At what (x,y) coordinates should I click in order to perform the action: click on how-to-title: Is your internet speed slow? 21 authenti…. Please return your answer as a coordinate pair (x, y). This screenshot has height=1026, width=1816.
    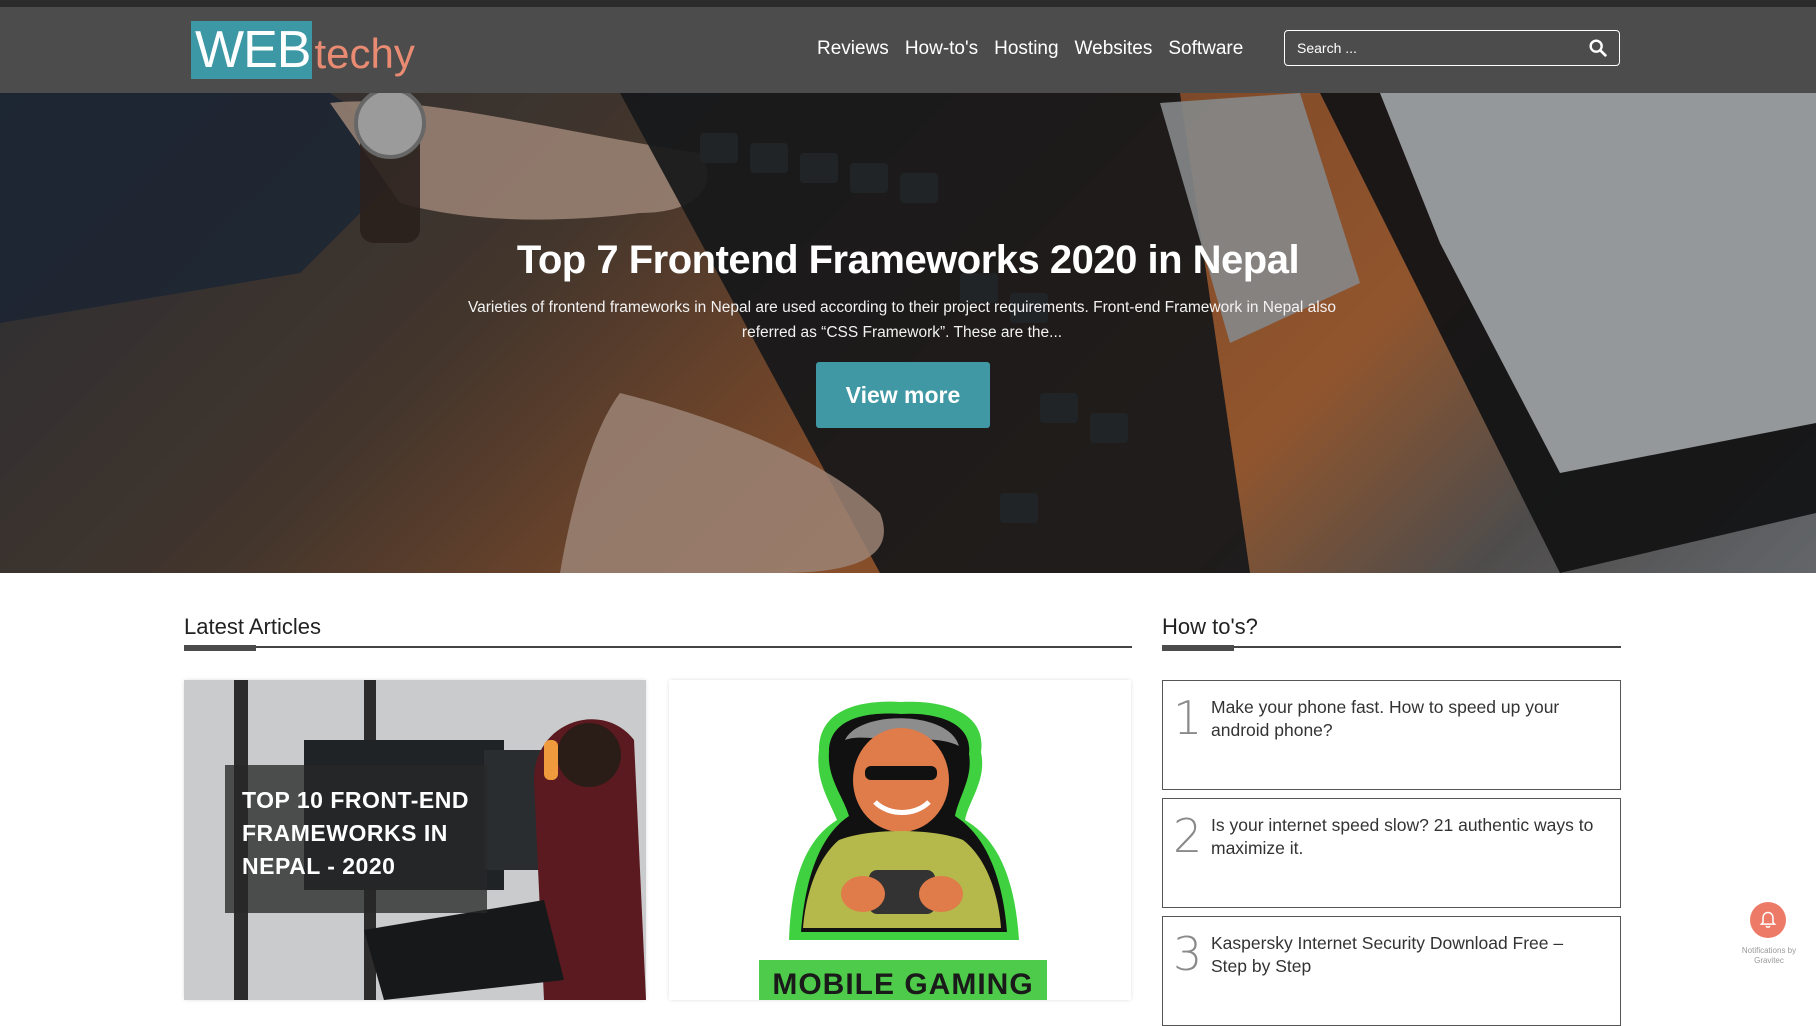
    Looking at the image, I should click on (1402, 836).